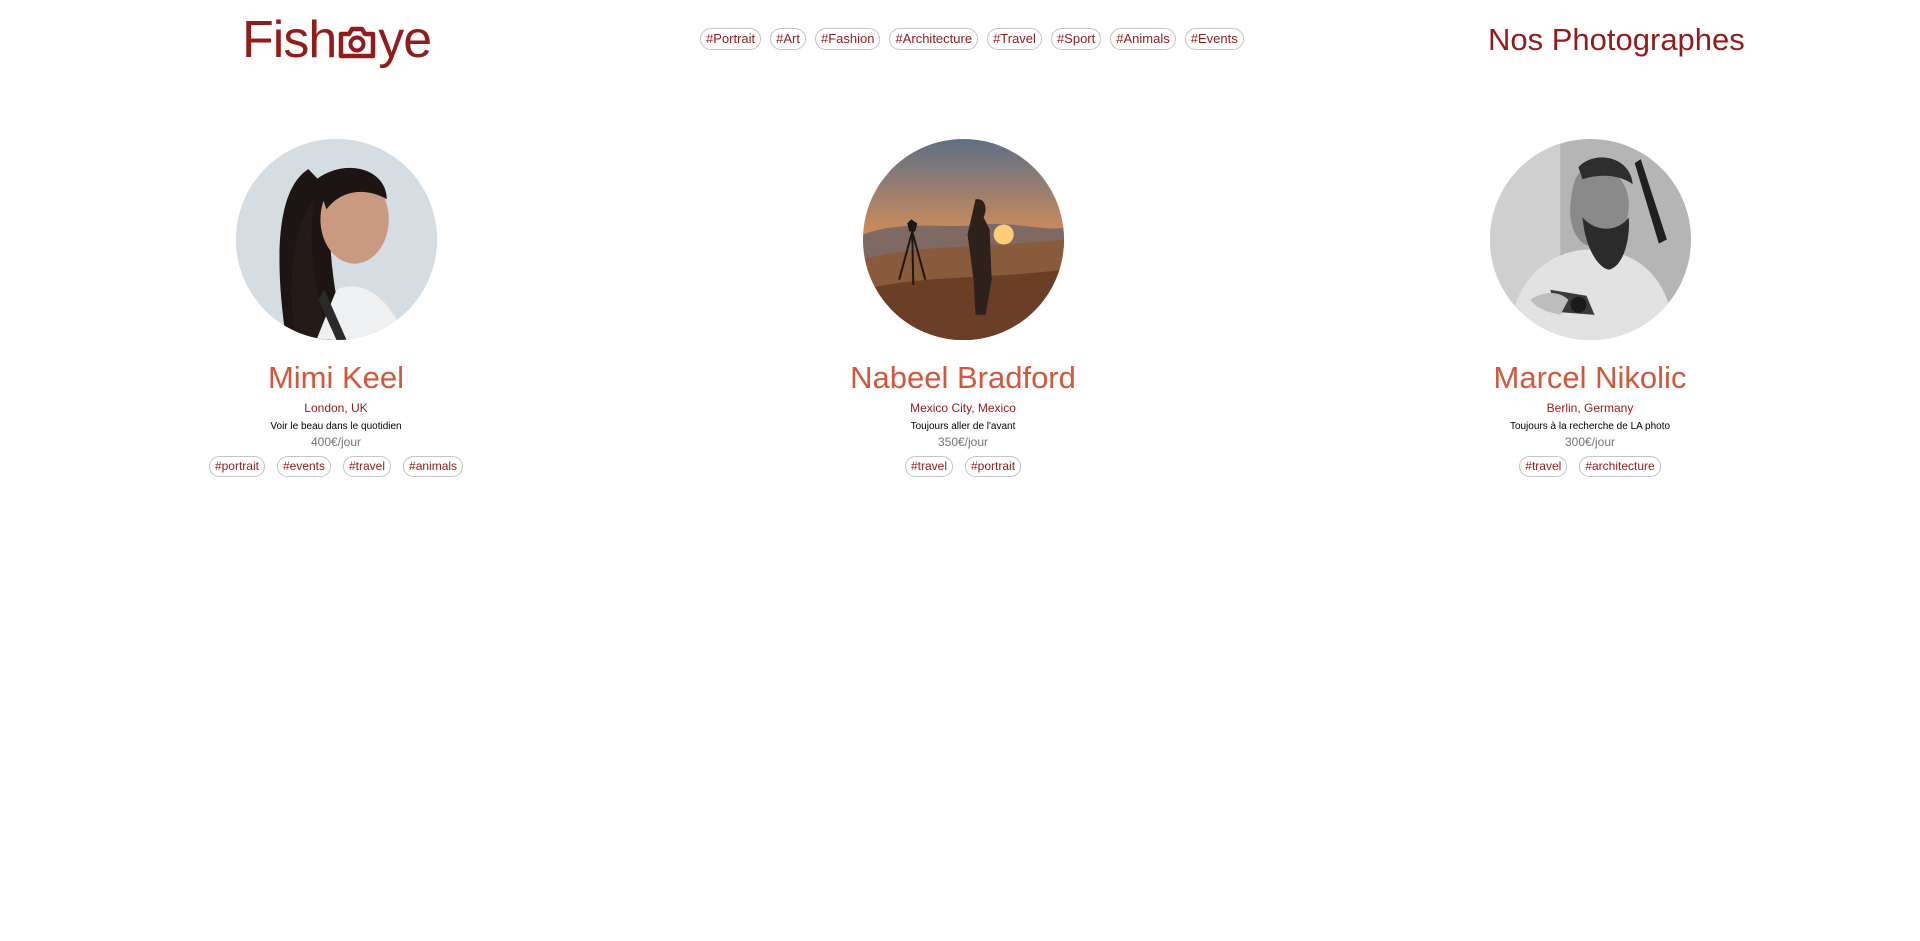 The image size is (1920, 941). What do you see at coordinates (731, 39) in the screenshot?
I see `filter-tag-portrait: #Portrait` at bounding box center [731, 39].